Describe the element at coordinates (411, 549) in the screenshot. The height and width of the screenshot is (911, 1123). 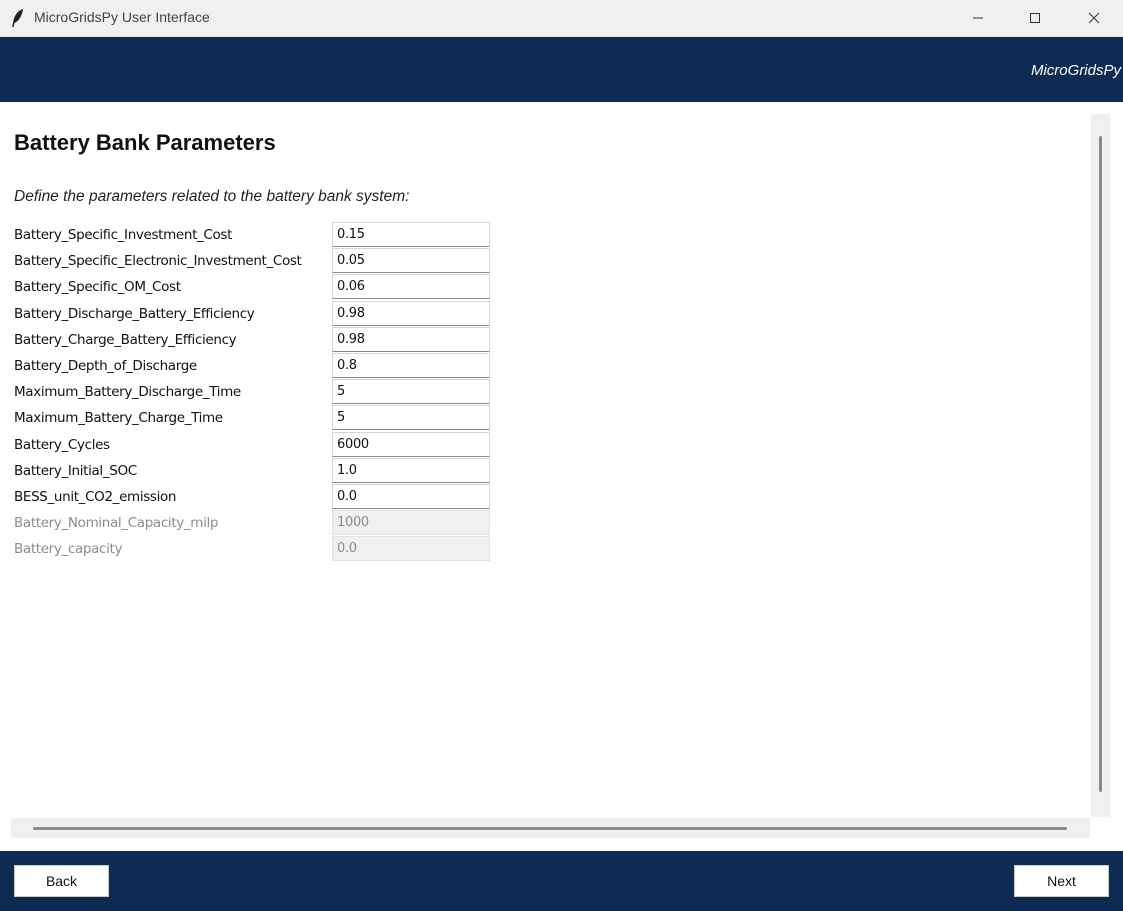
I see `battery-capacity-input` at that location.